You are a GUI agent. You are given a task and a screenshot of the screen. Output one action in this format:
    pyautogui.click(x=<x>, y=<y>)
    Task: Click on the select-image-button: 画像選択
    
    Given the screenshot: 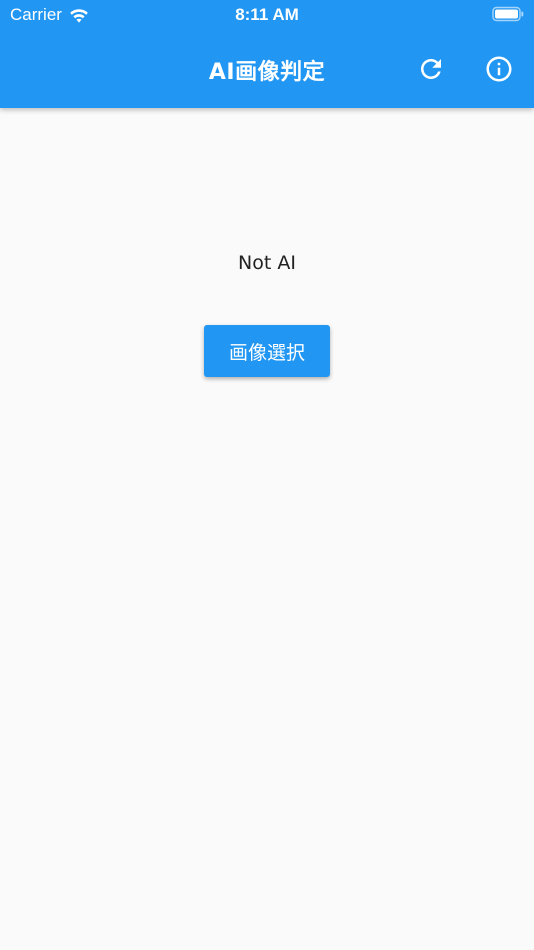 What is the action you would take?
    pyautogui.click(x=267, y=351)
    